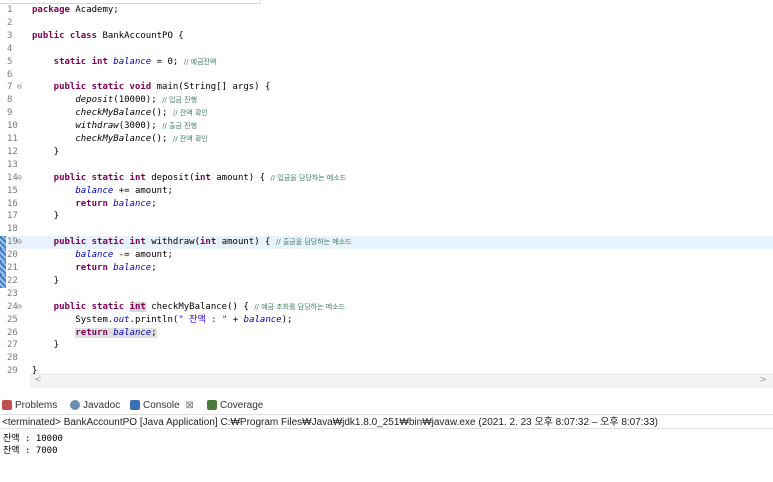  What do you see at coordinates (12, 319) in the screenshot?
I see `line-number: 25` at bounding box center [12, 319].